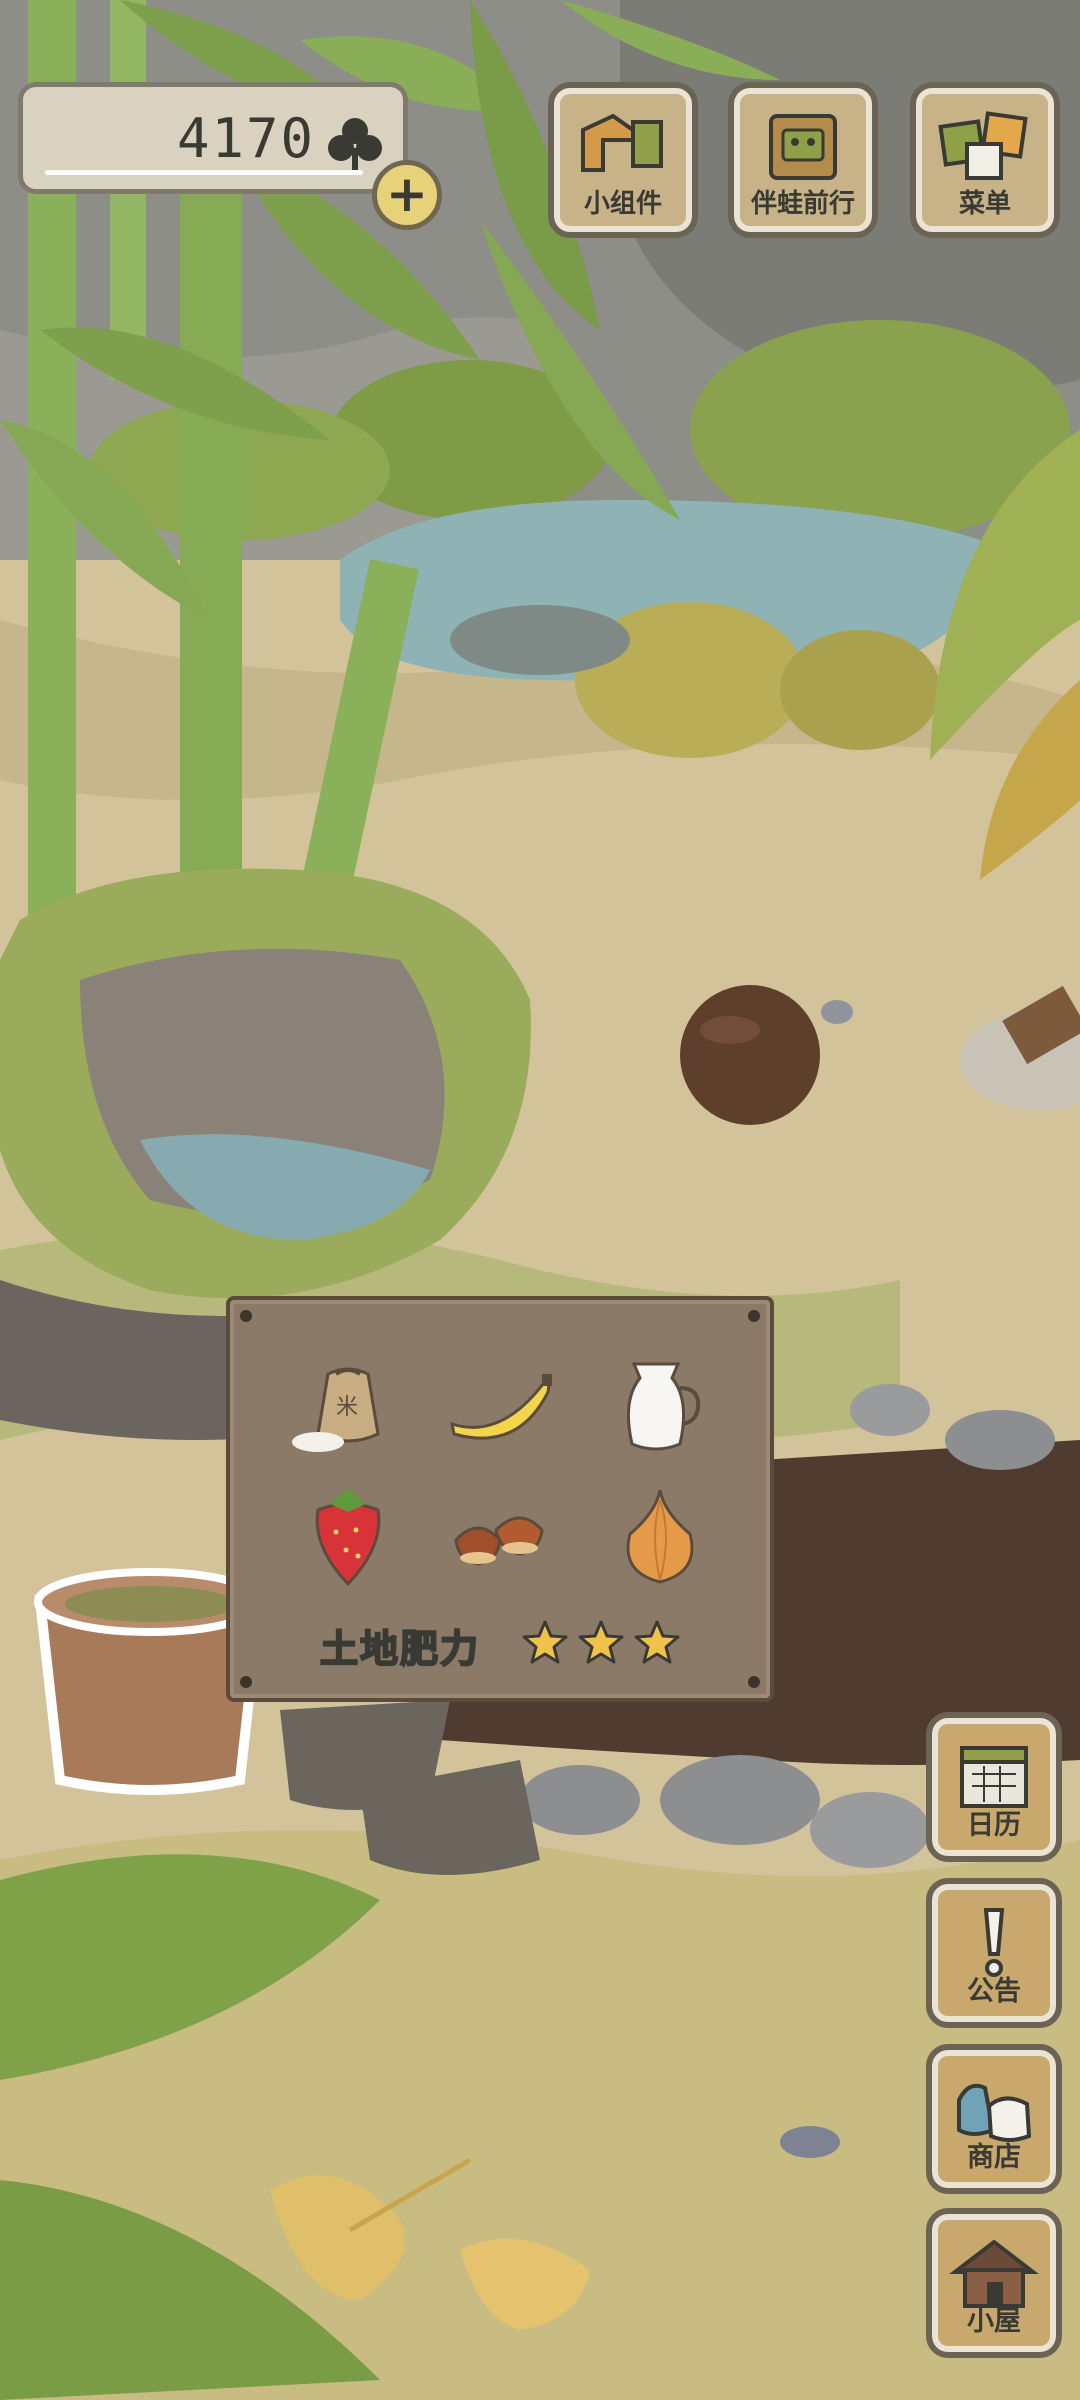 The height and width of the screenshot is (2400, 1080). I want to click on garden-fertility-panel: 米 土地肥力, so click(500, 1499).